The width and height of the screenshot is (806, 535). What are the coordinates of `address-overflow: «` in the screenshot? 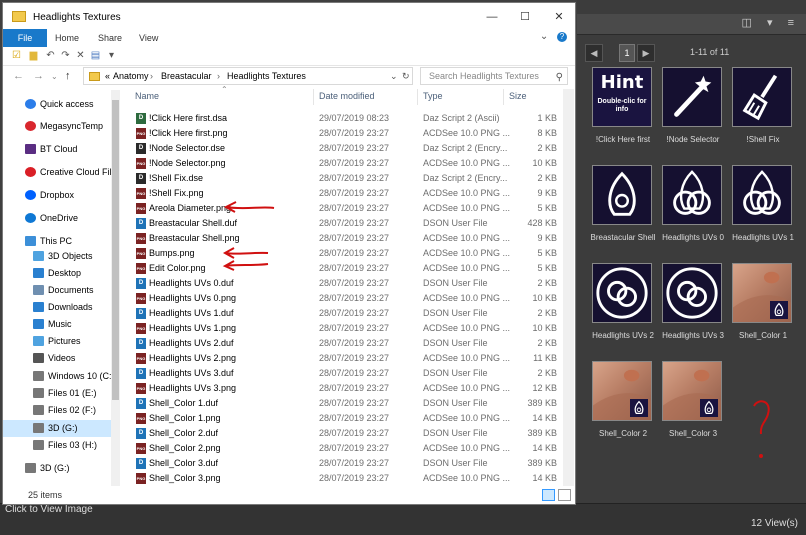 It's located at (107, 76).